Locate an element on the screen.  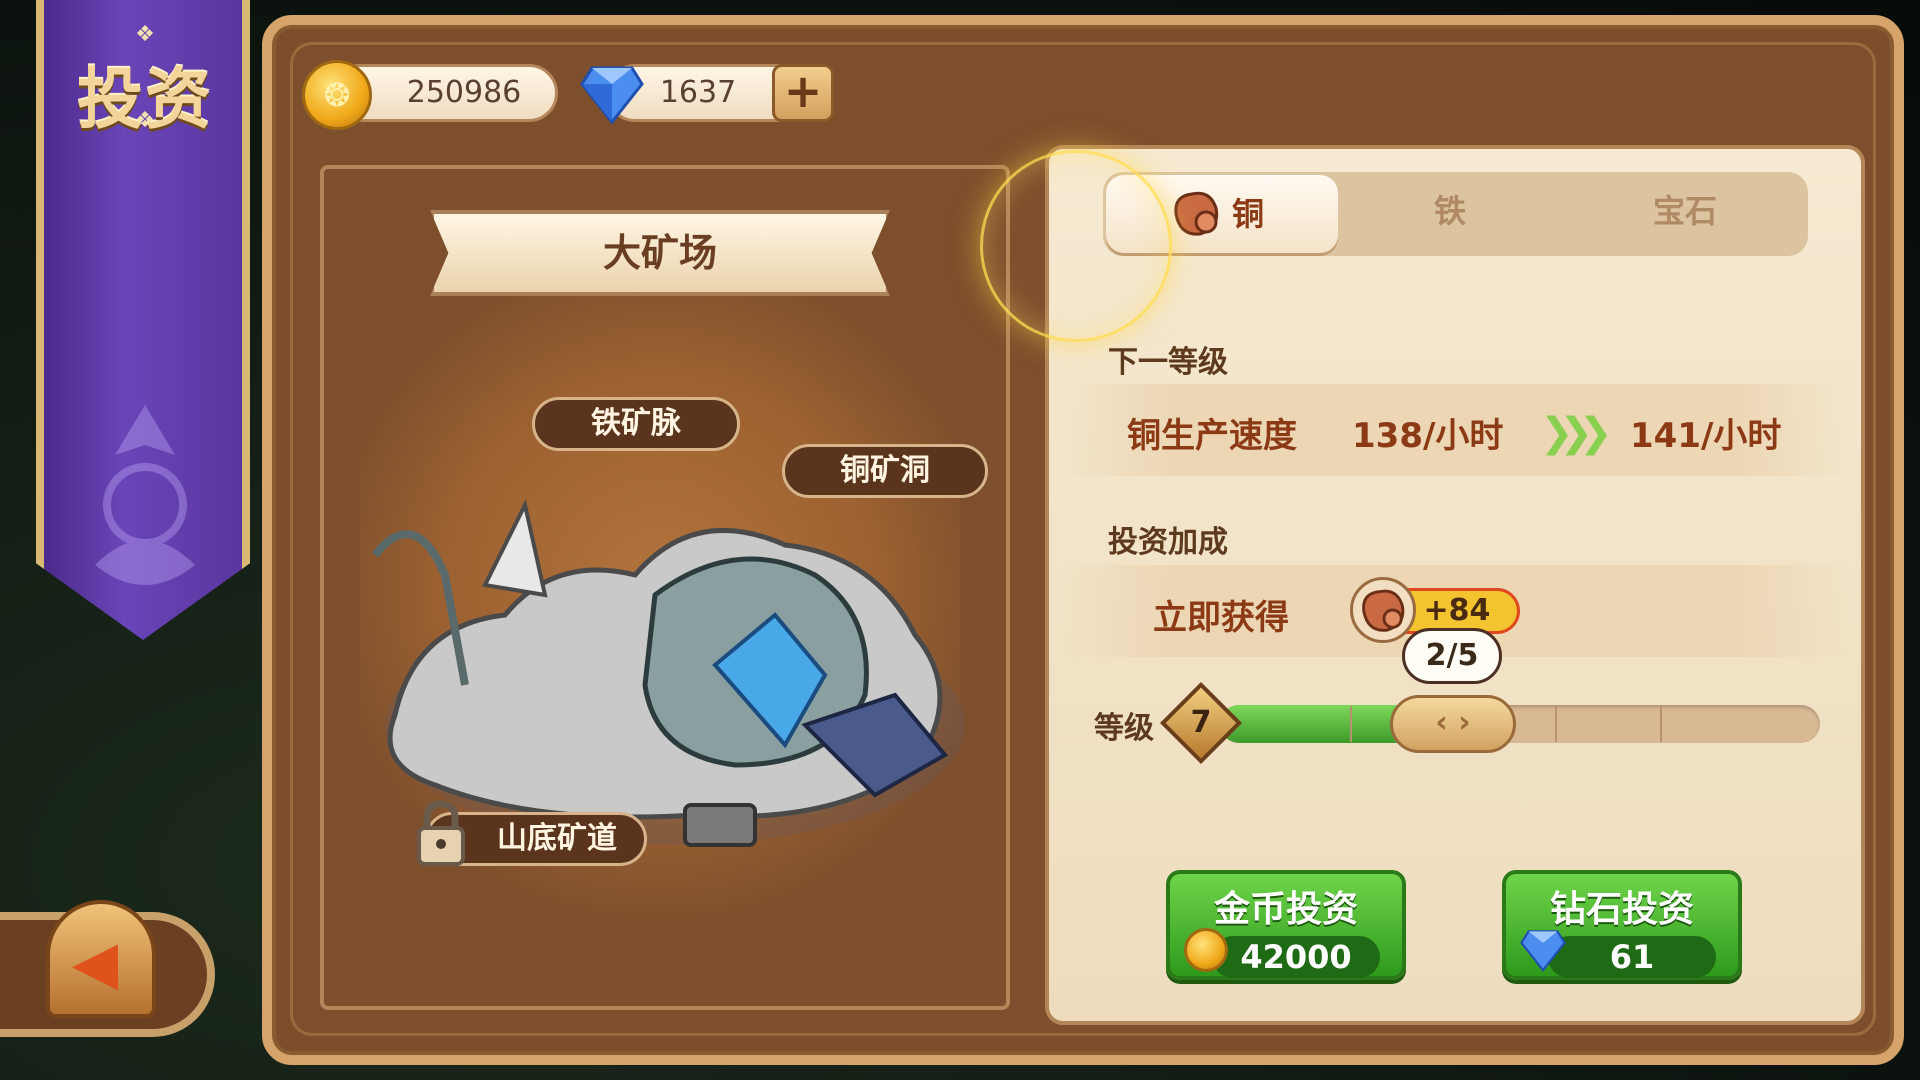
copper-cave-text: 铜矿洞 is located at coordinates (885, 470).